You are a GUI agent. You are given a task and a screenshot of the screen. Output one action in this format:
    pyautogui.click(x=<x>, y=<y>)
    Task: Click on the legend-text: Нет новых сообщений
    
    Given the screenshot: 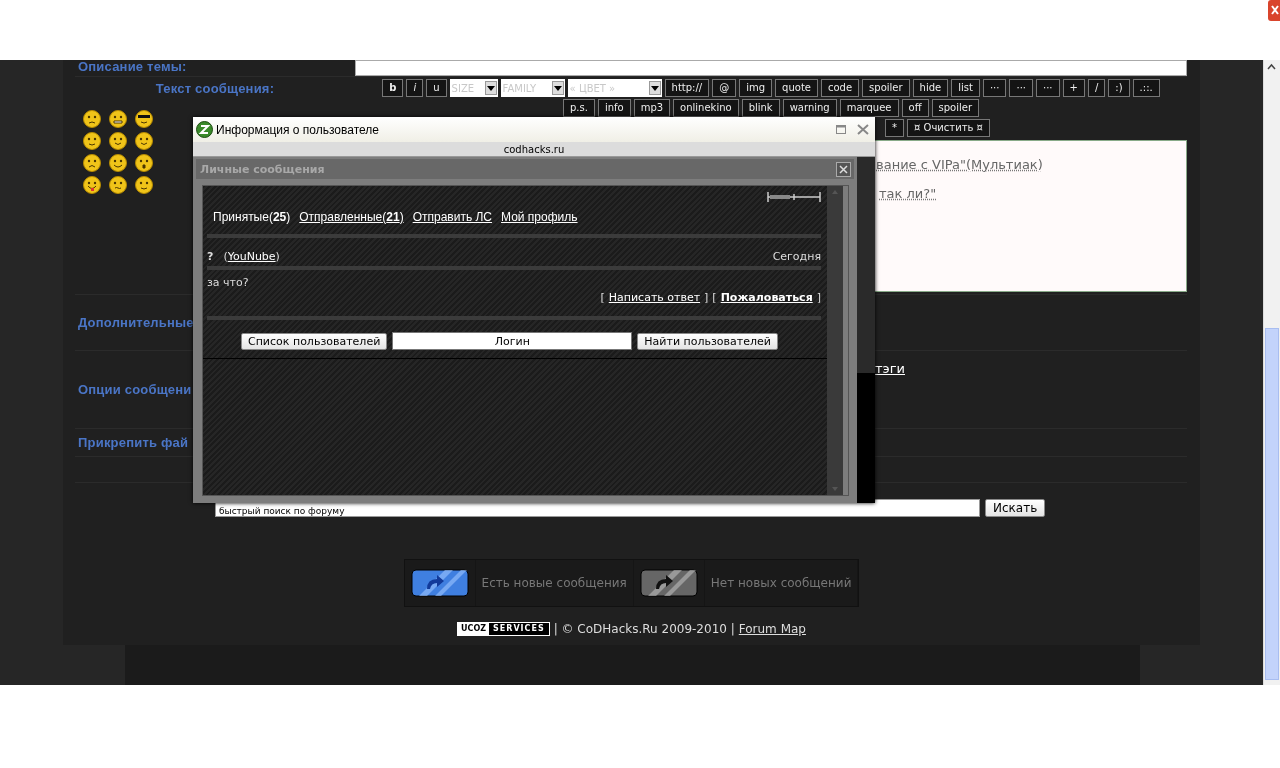 What is the action you would take?
    pyautogui.click(x=781, y=583)
    